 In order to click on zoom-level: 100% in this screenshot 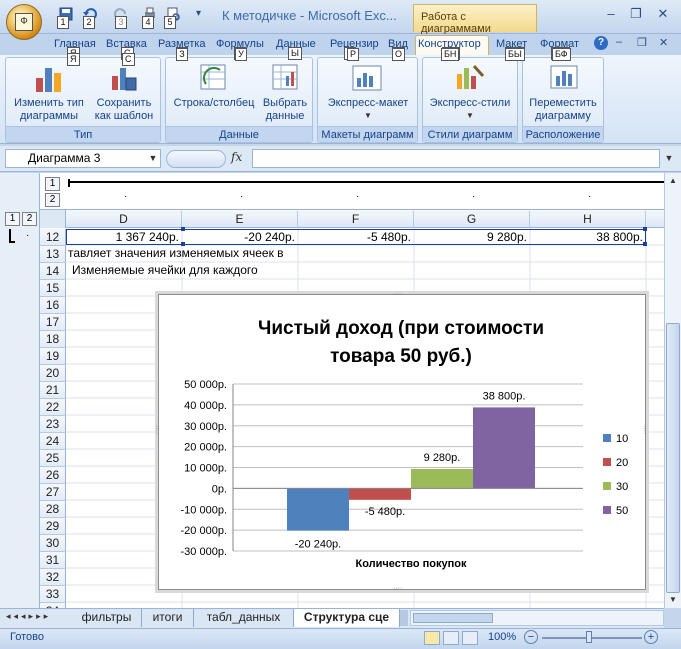, I will do `click(502, 637)`.